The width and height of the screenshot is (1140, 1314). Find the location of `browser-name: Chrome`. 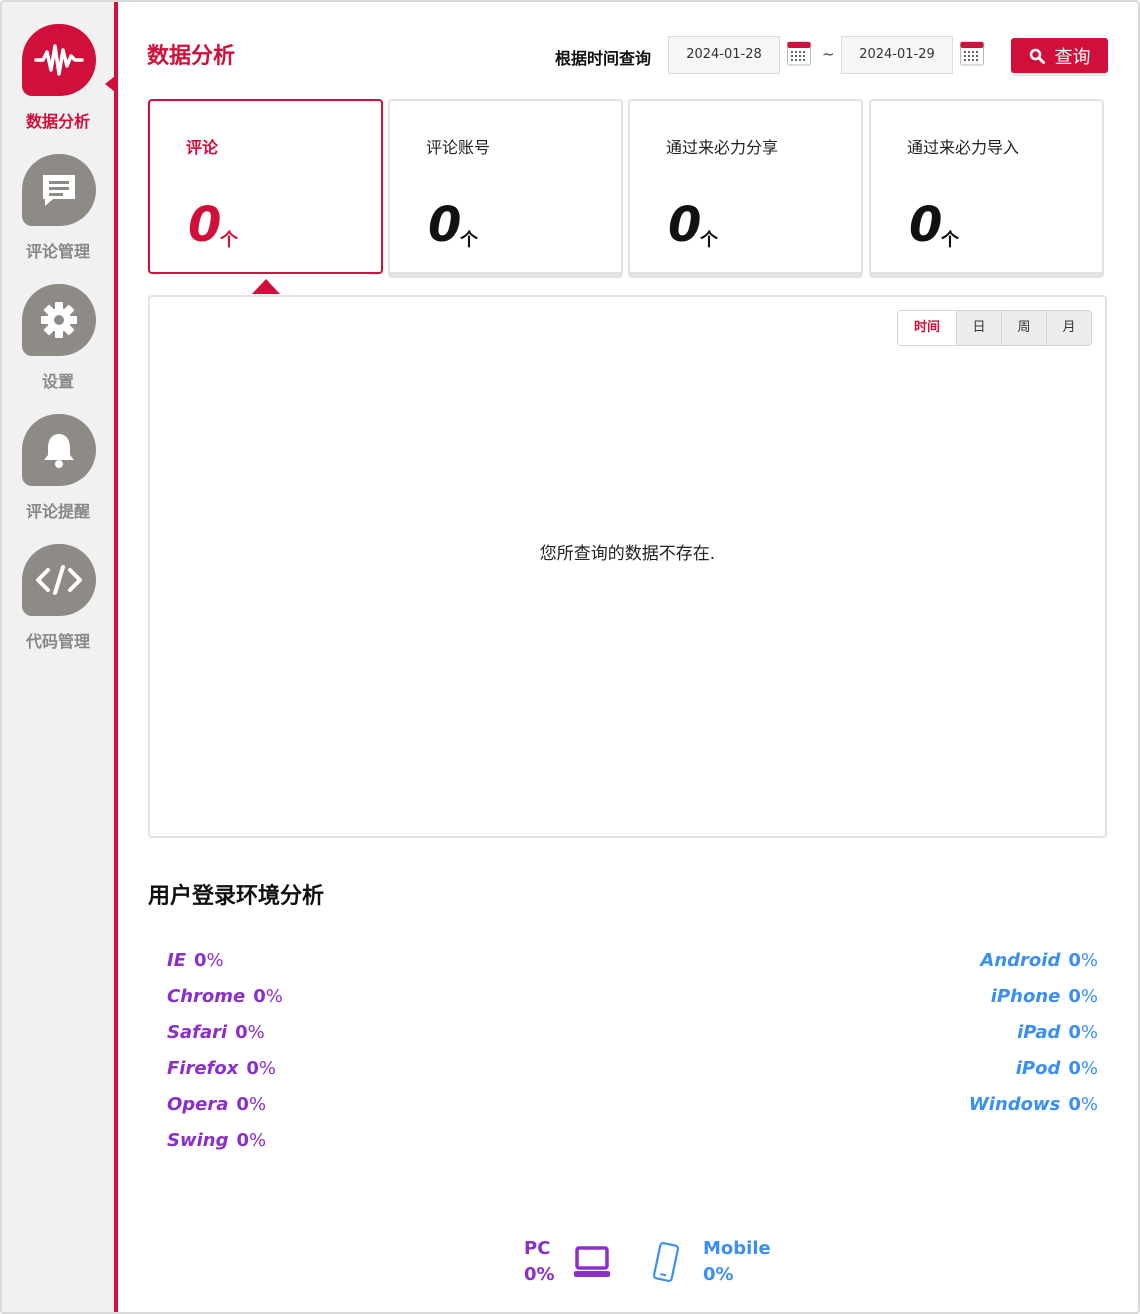

browser-name: Chrome is located at coordinates (206, 996).